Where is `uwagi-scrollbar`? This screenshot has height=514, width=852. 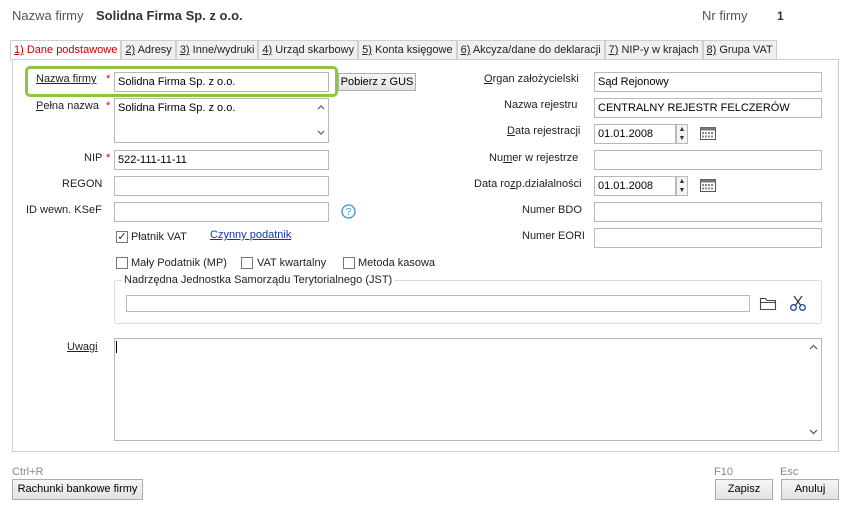
uwagi-scrollbar is located at coordinates (813, 389).